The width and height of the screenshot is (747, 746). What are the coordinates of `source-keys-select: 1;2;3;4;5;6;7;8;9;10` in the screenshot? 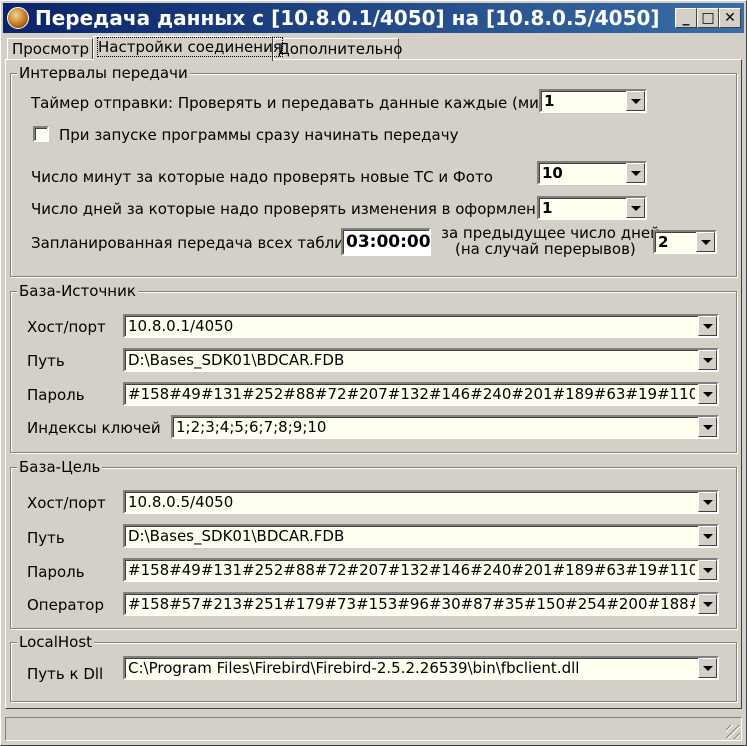 It's located at (445, 427).